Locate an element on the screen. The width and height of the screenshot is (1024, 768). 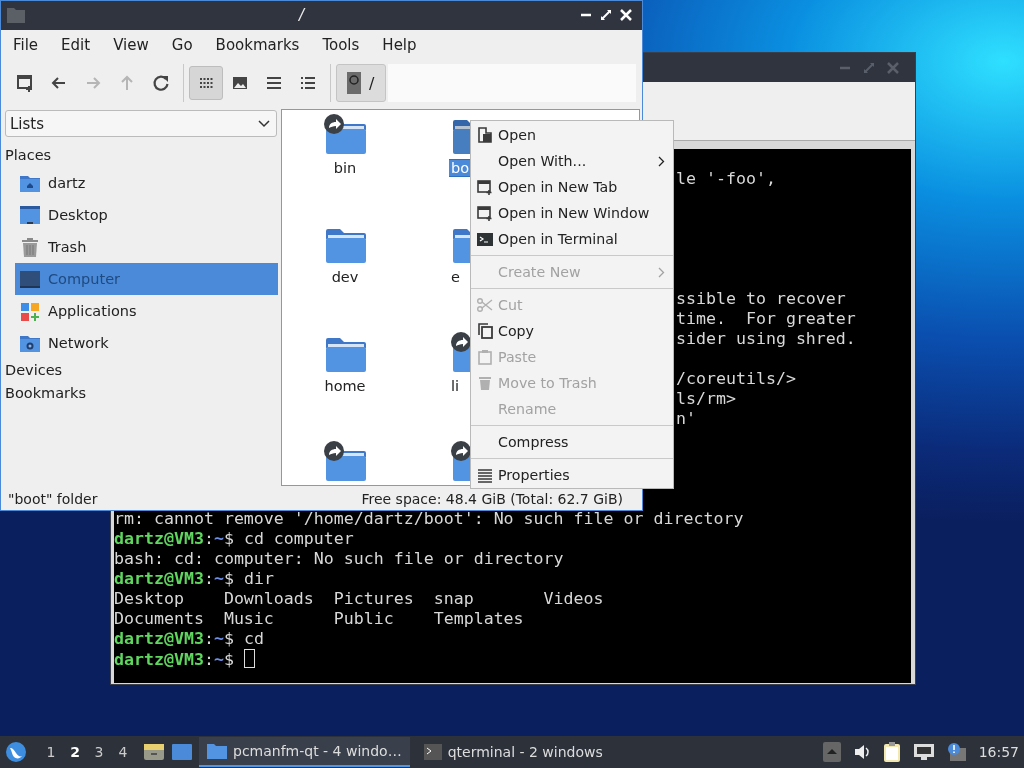
file-name: bo is located at coordinates (460, 168).